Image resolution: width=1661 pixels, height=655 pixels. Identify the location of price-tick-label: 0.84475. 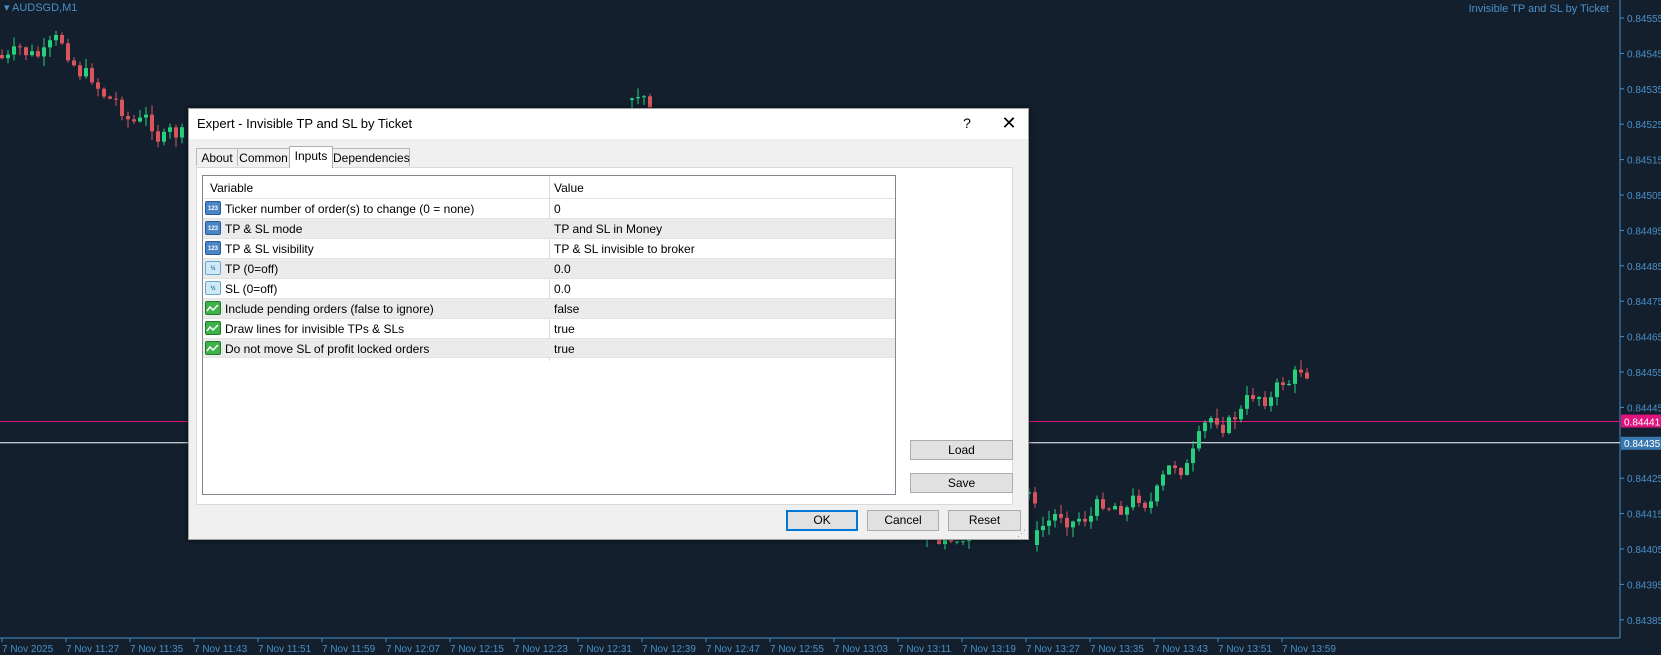
(1644, 302).